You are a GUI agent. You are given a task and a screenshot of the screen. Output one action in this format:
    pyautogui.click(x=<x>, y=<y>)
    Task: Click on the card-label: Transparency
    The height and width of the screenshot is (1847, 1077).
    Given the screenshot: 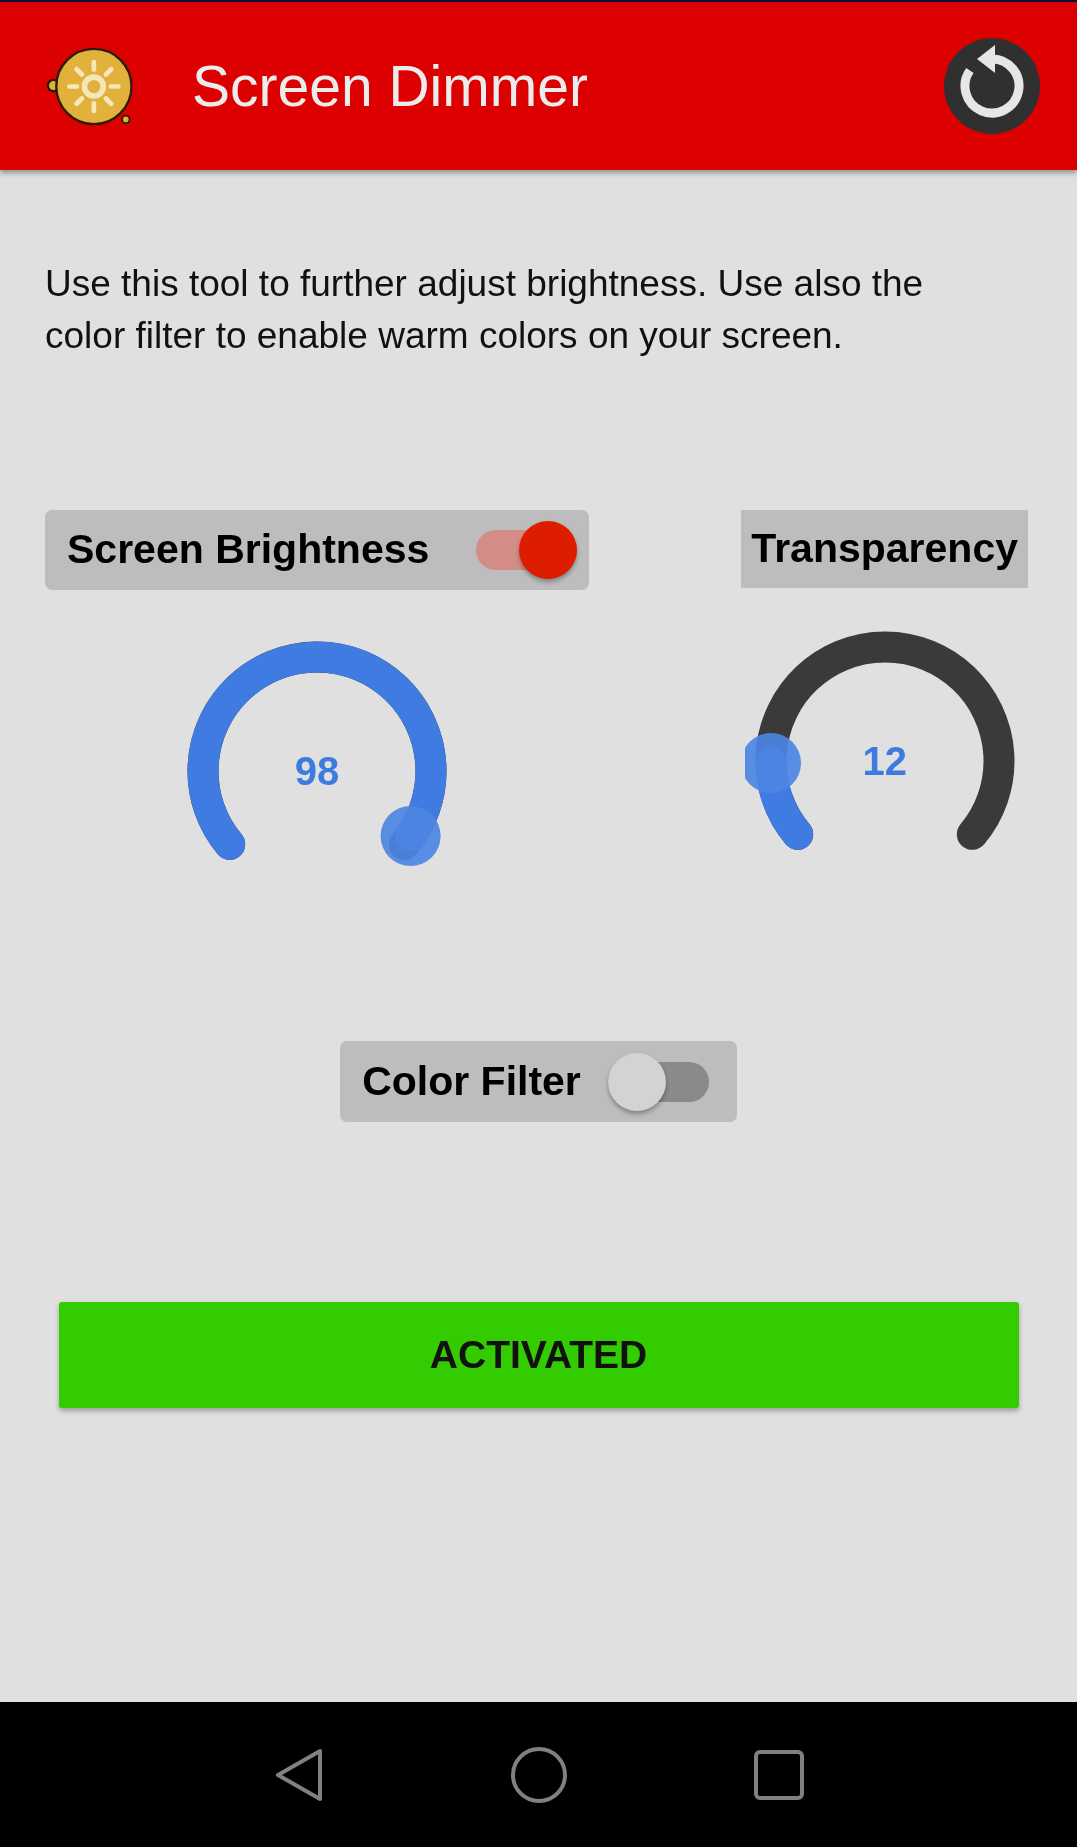 What is the action you would take?
    pyautogui.click(x=884, y=549)
    